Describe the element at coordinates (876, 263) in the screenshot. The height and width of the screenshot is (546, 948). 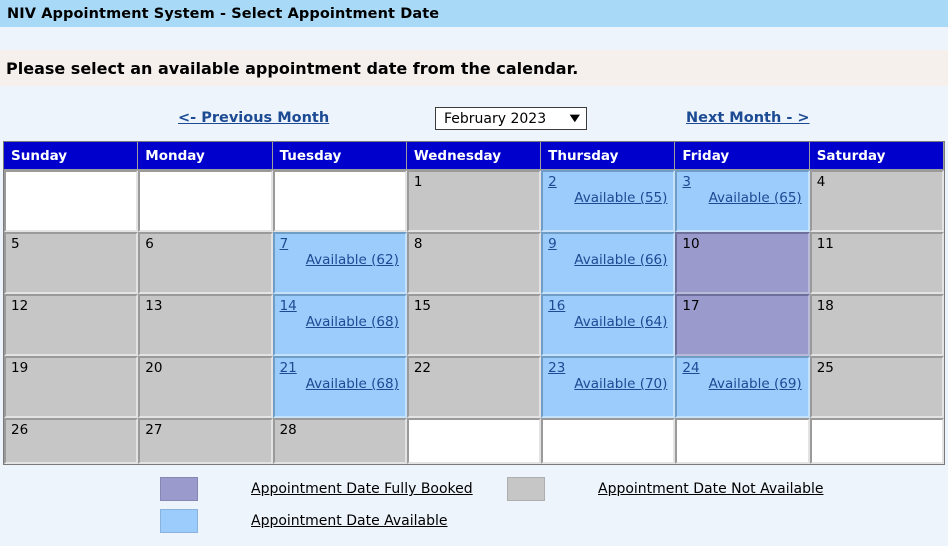
I see `calendar-day-cell: 11` at that location.